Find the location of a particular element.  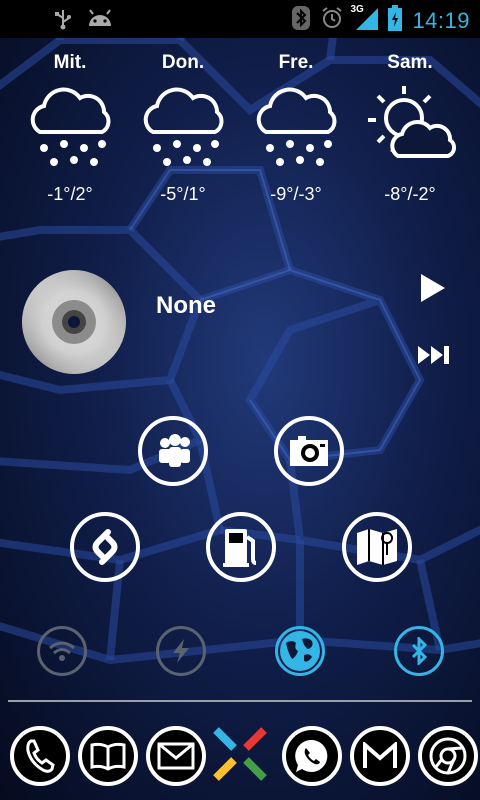

signal-icon: 3G is located at coordinates (364, 19).